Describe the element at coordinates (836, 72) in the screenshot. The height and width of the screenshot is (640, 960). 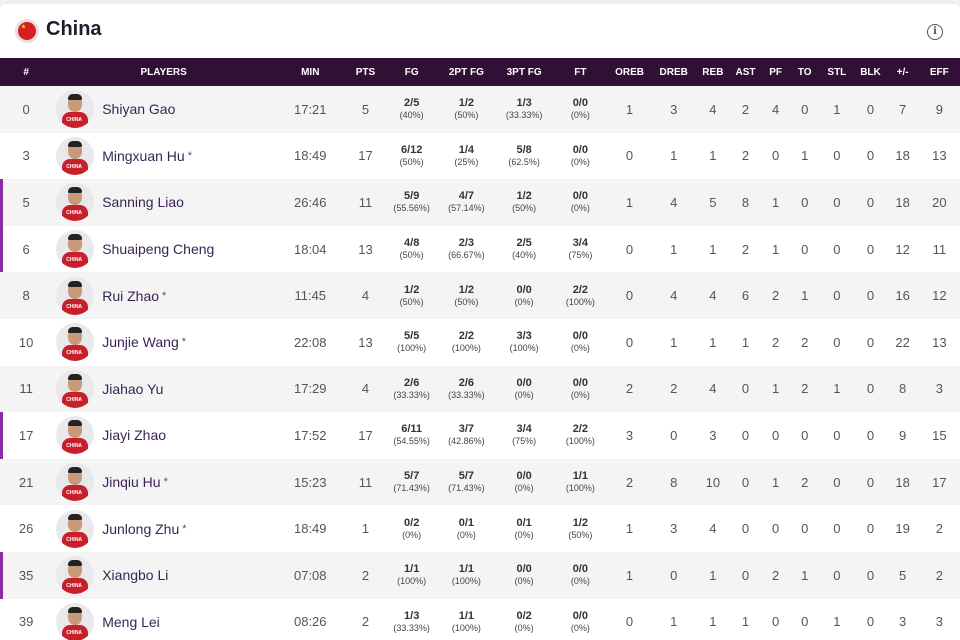
I see `col-header-stl: STL` at that location.